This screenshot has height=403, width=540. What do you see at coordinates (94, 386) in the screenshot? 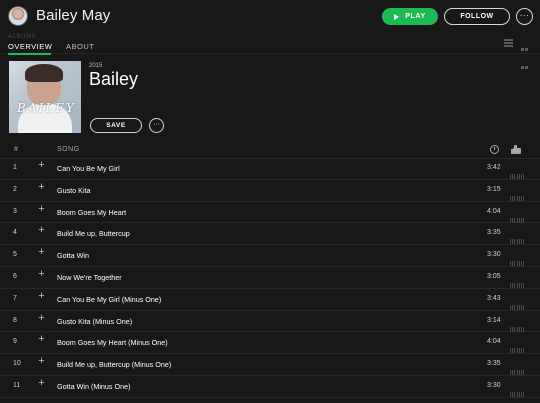
I see `track-title: Gotta Win (Minus One)` at bounding box center [94, 386].